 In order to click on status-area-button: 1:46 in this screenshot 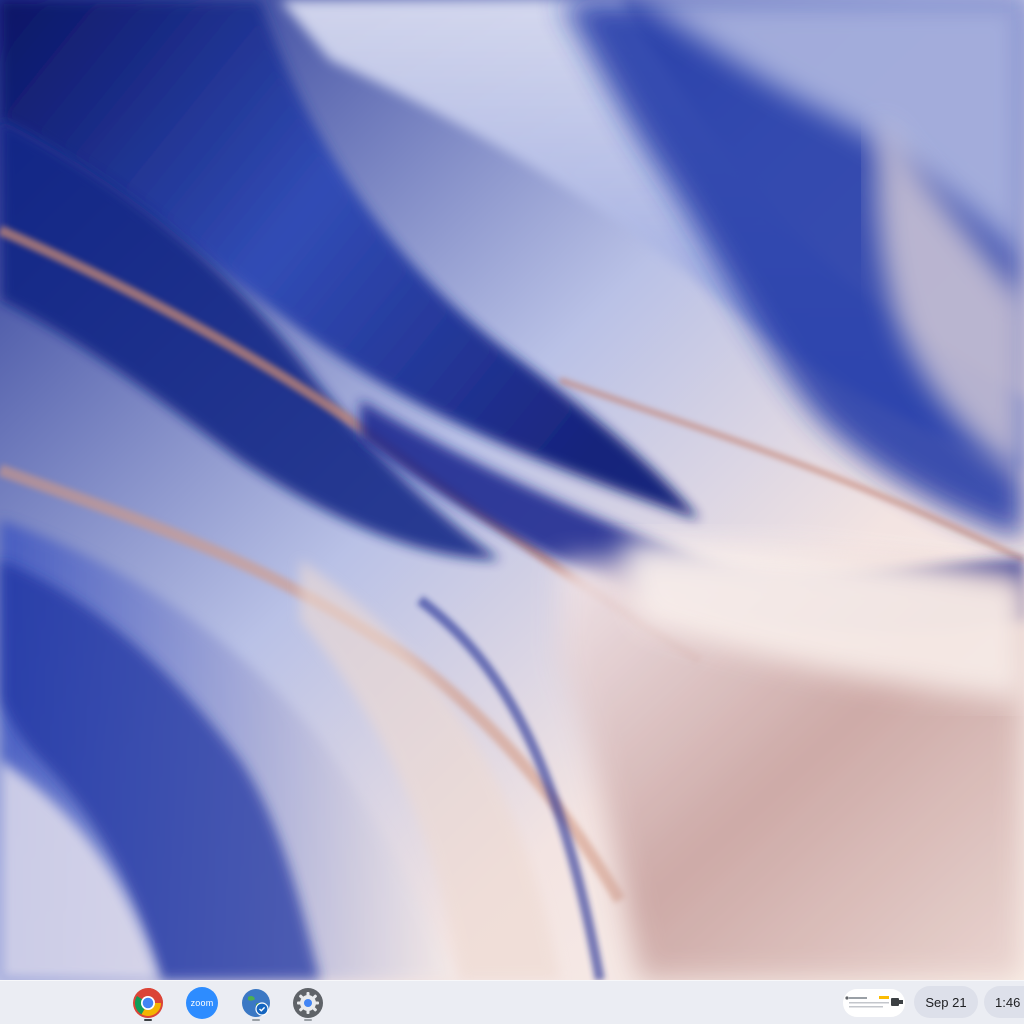, I will do `click(1004, 1002)`.